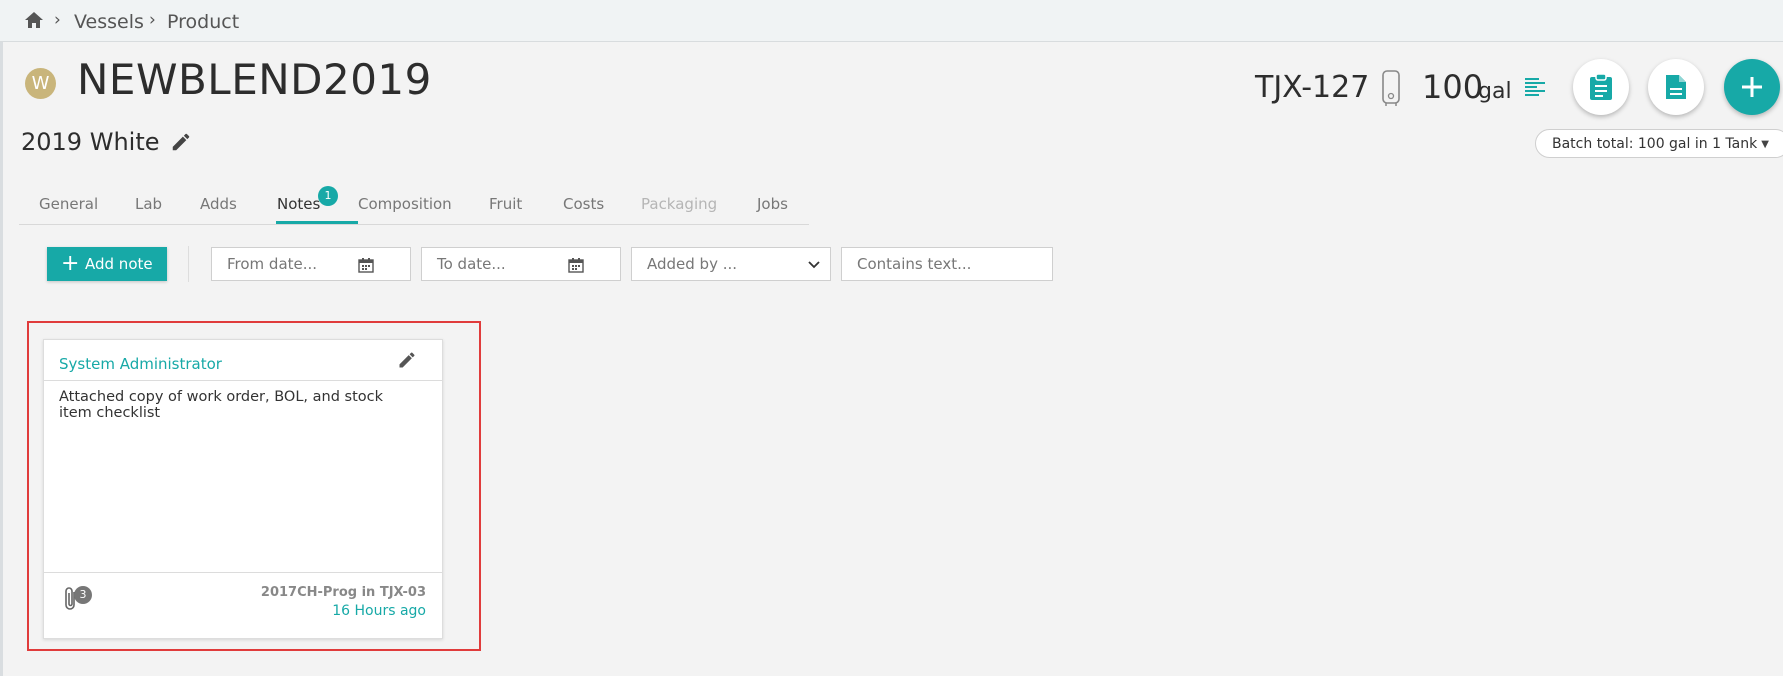  I want to click on active-tab-indicator, so click(317, 222).